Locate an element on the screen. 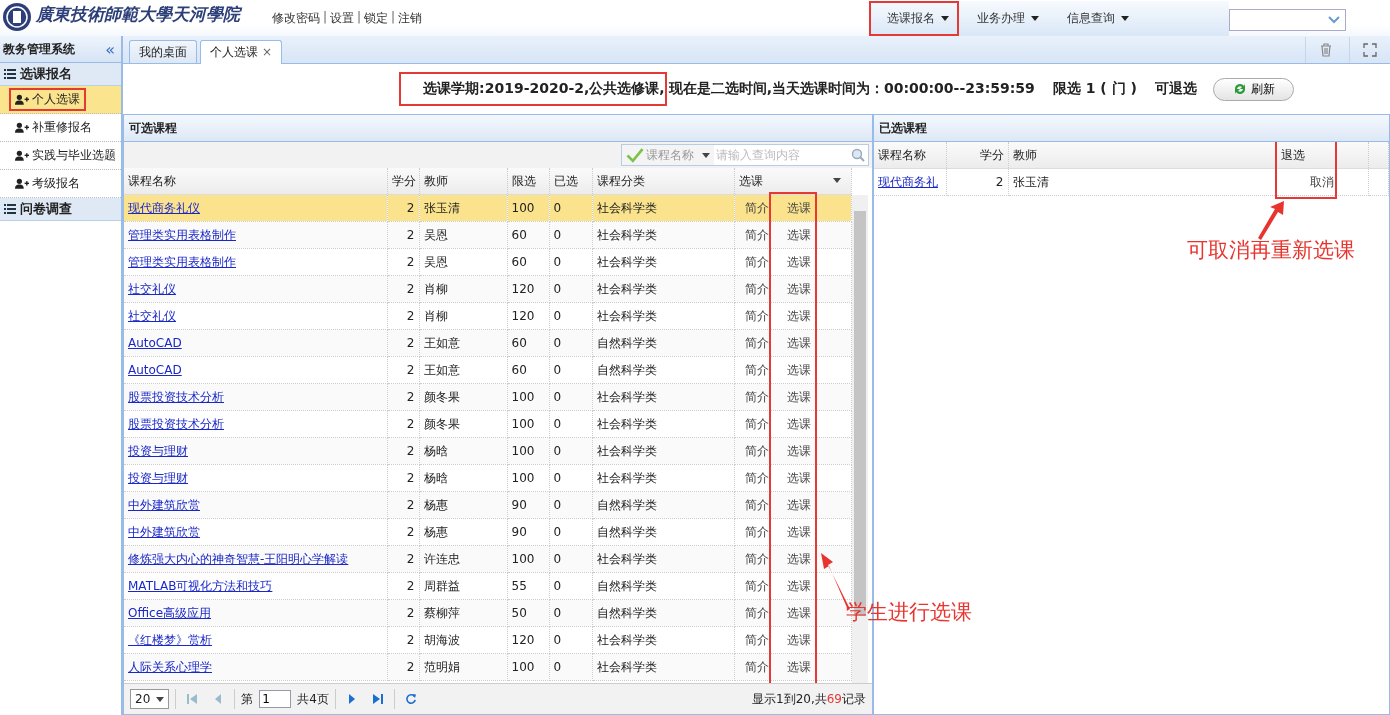  refresh-button: 刷新 is located at coordinates (1253, 89).